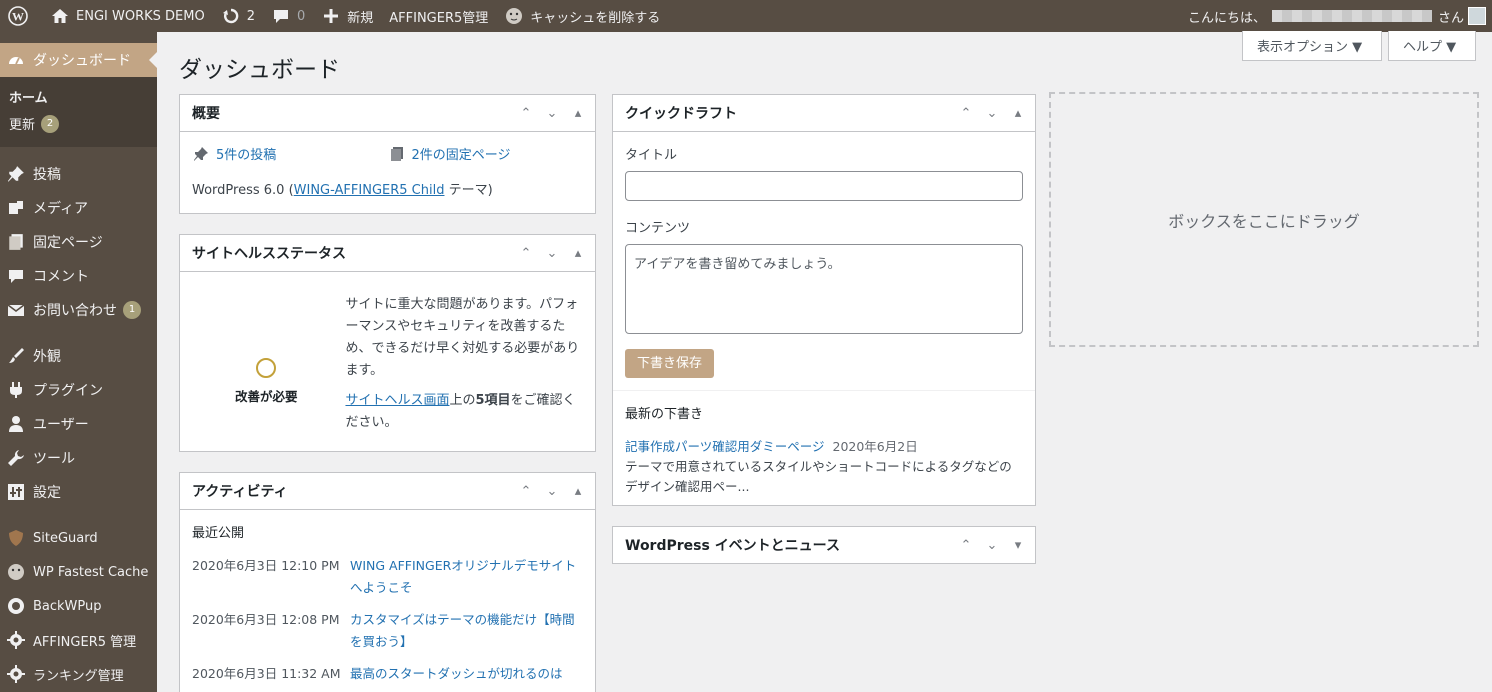  I want to click on sidebar-item: プラグイン, so click(78, 390).